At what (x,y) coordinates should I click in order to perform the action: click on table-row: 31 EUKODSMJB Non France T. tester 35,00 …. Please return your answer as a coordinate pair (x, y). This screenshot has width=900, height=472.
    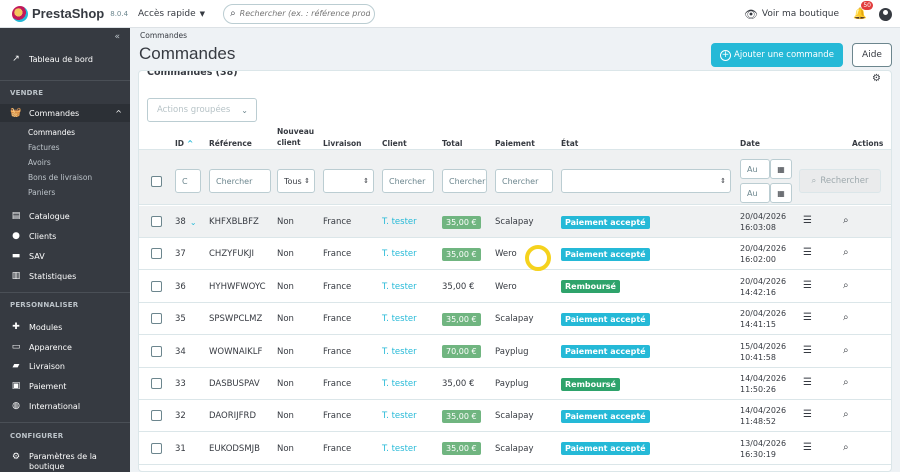
    Looking at the image, I should click on (515, 449).